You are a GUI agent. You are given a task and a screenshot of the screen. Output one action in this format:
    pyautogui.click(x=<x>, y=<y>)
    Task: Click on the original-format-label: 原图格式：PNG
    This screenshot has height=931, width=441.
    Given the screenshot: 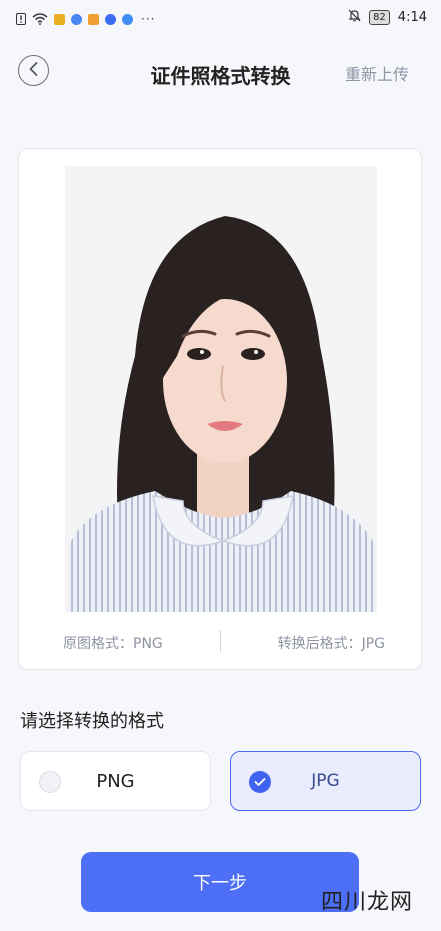 What is the action you would take?
    pyautogui.click(x=113, y=644)
    